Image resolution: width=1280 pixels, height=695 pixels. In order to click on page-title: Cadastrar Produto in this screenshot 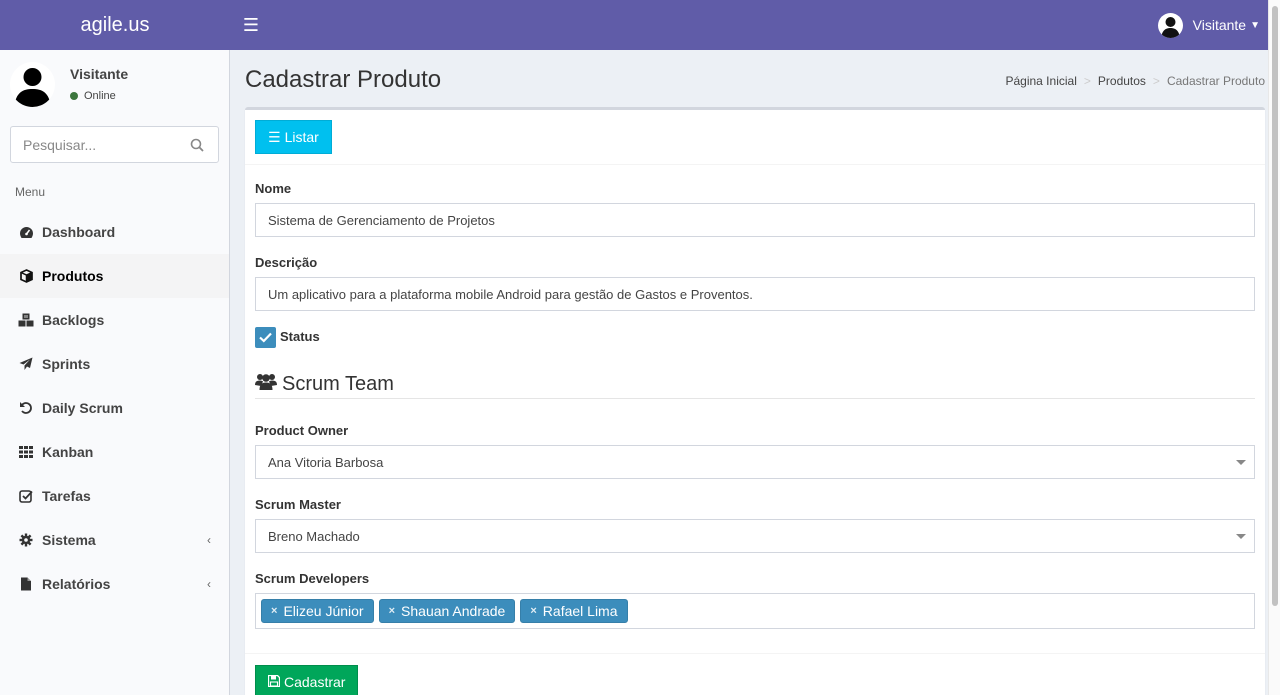, I will do `click(343, 79)`.